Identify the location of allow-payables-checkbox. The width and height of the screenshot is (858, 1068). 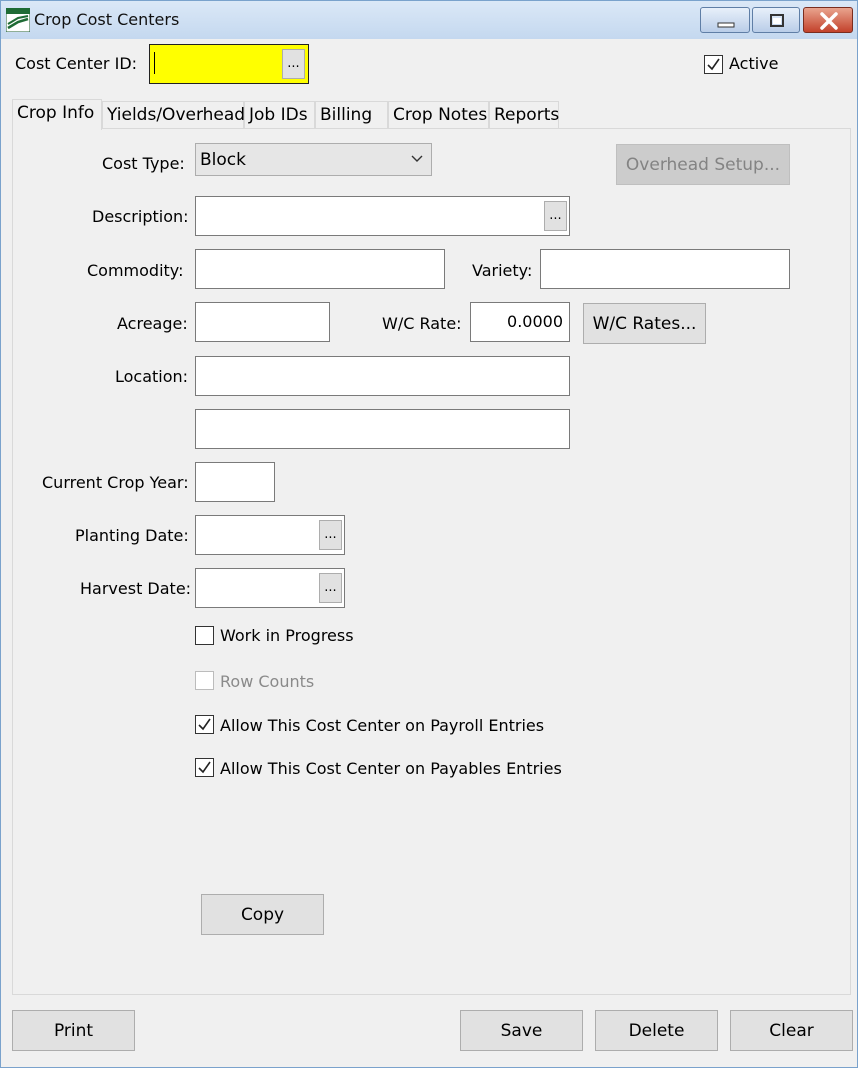
(204, 767).